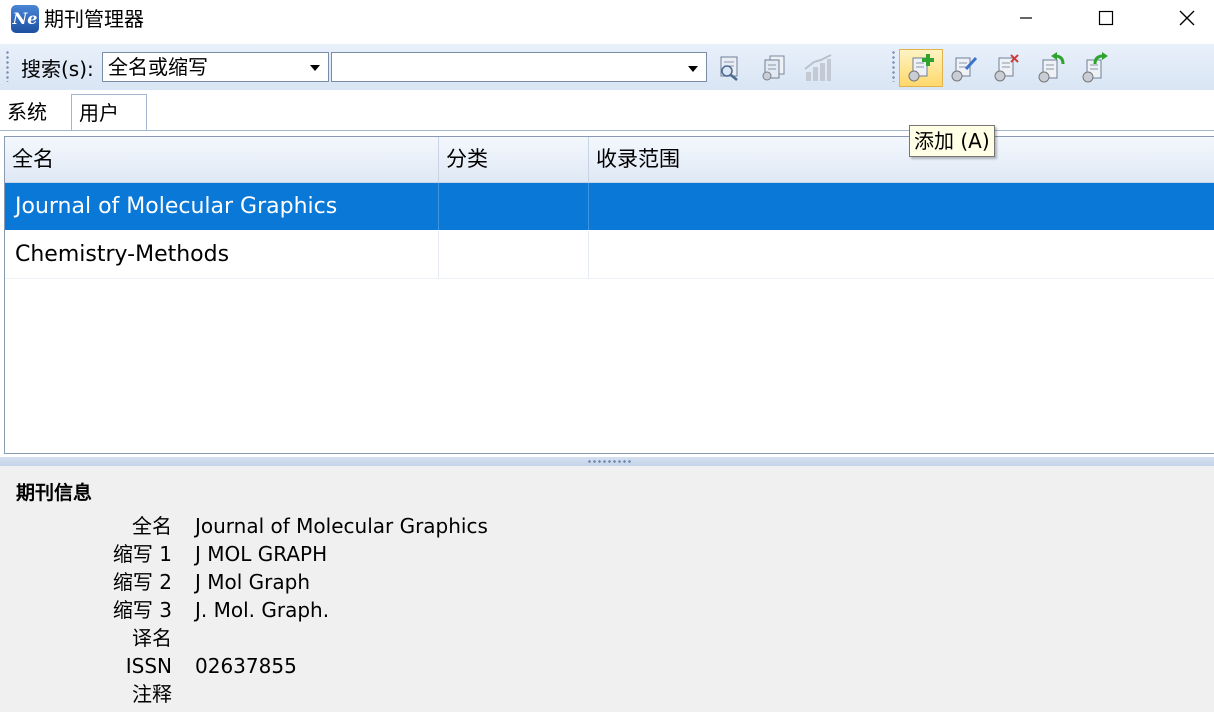 The height and width of the screenshot is (712, 1214). I want to click on tab-strip: 系统 用户, so click(607, 112).